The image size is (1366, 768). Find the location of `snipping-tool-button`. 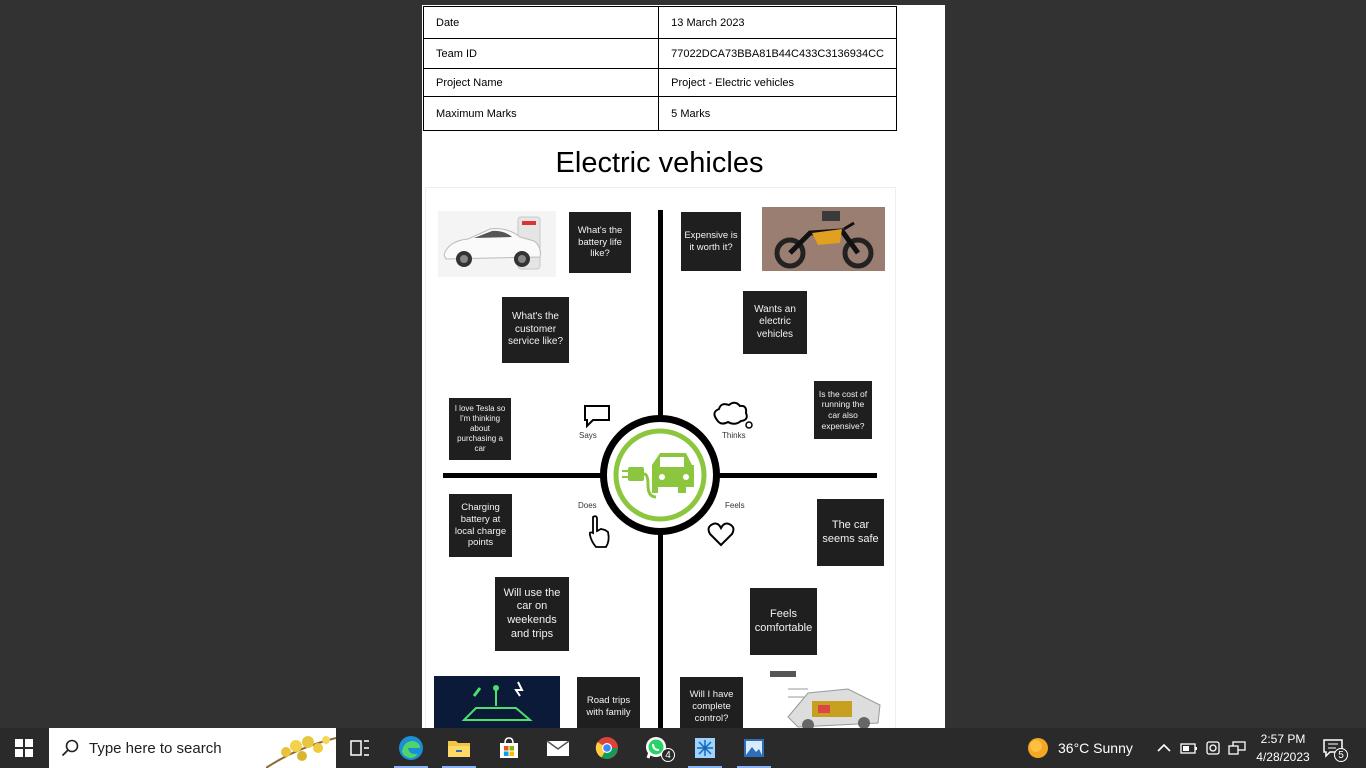

snipping-tool-button is located at coordinates (705, 748).